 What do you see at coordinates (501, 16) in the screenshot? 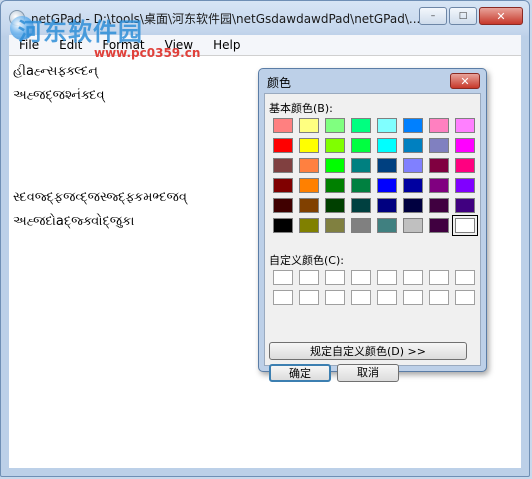
I see `close-button: ✕` at bounding box center [501, 16].